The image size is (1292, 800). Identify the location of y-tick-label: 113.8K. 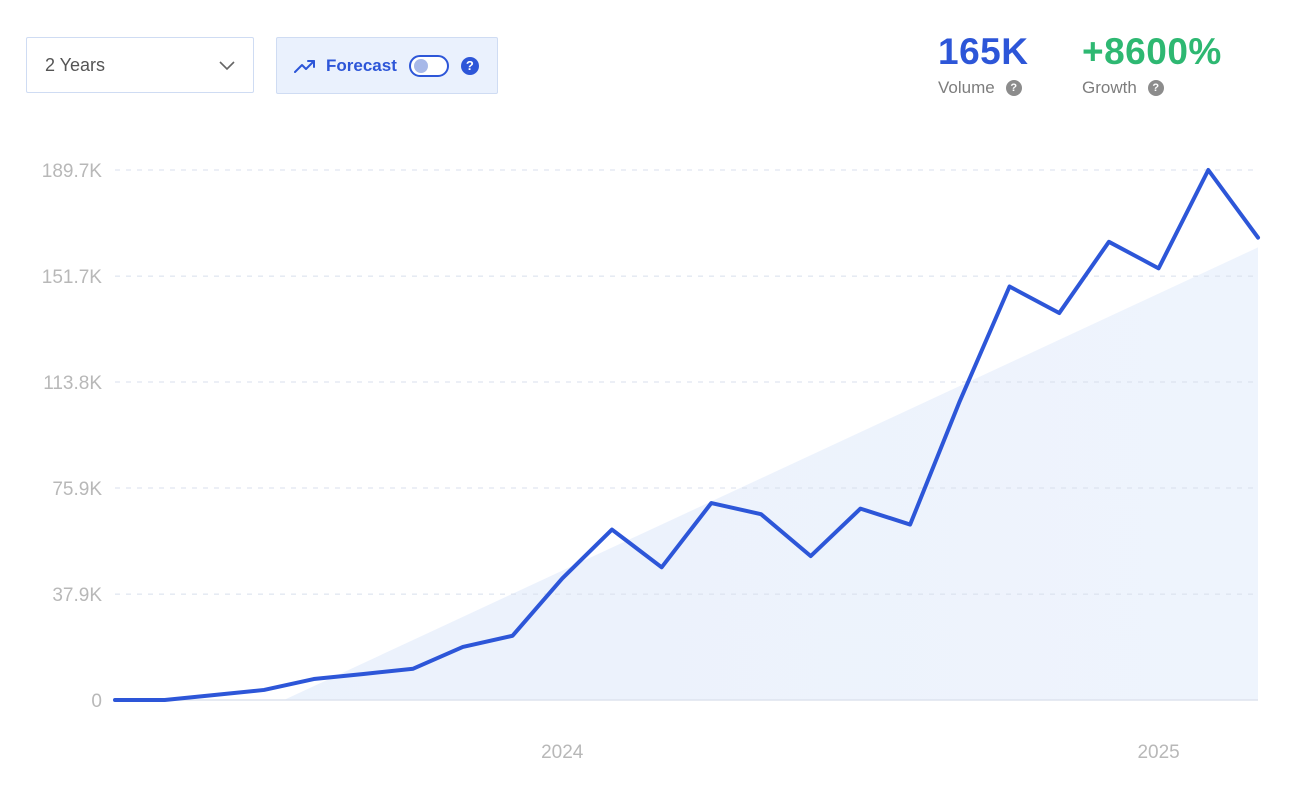
(72, 383).